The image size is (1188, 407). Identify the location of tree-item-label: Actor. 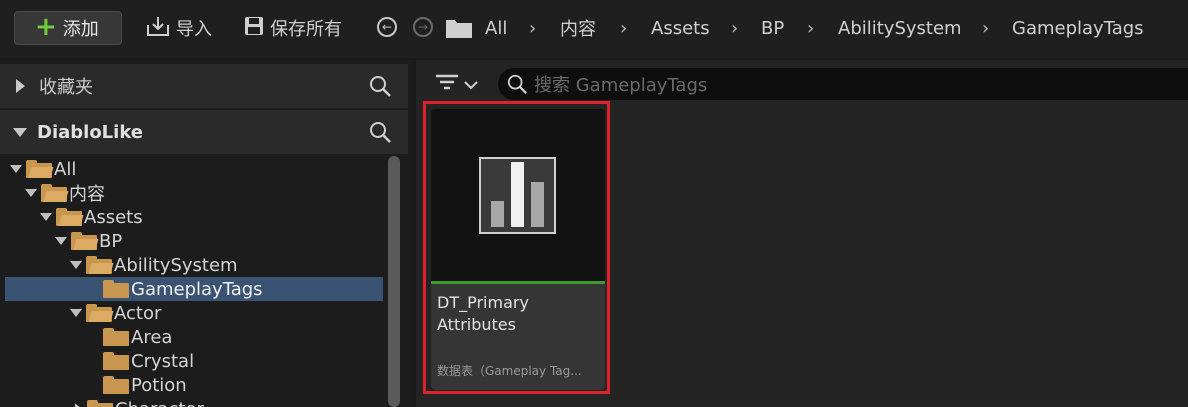
(138, 313).